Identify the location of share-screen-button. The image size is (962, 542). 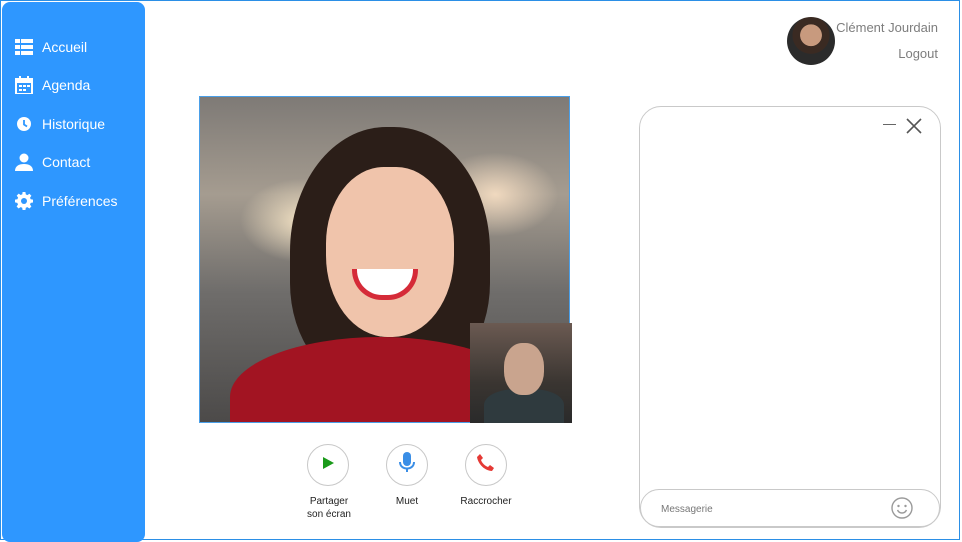
(328, 465).